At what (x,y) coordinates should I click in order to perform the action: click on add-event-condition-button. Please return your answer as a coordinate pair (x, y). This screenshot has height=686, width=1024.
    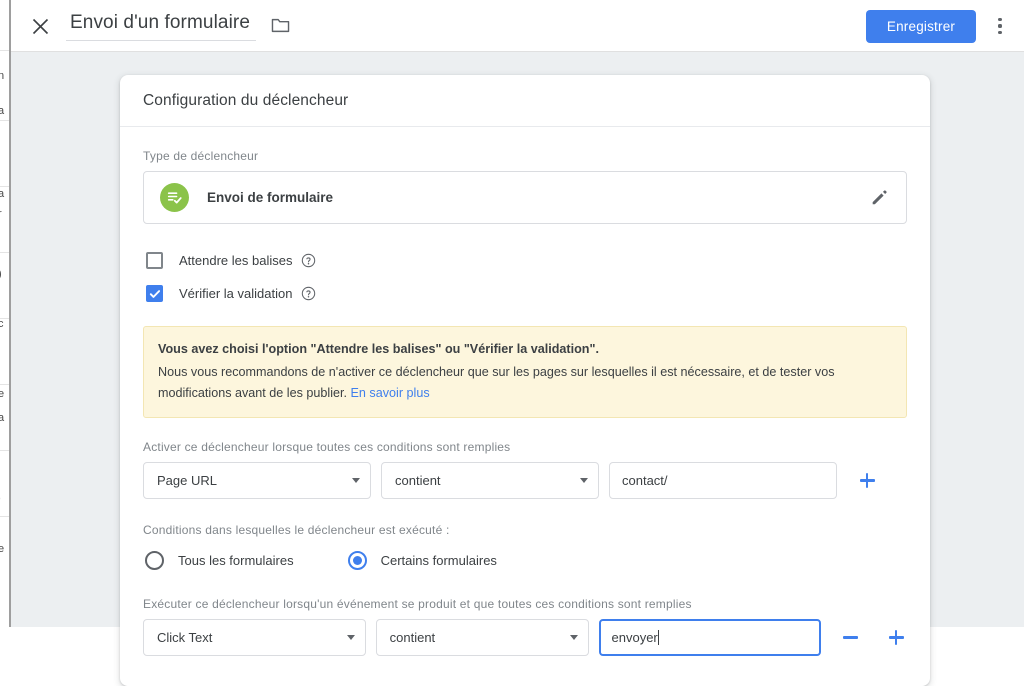
    Looking at the image, I should click on (896, 638).